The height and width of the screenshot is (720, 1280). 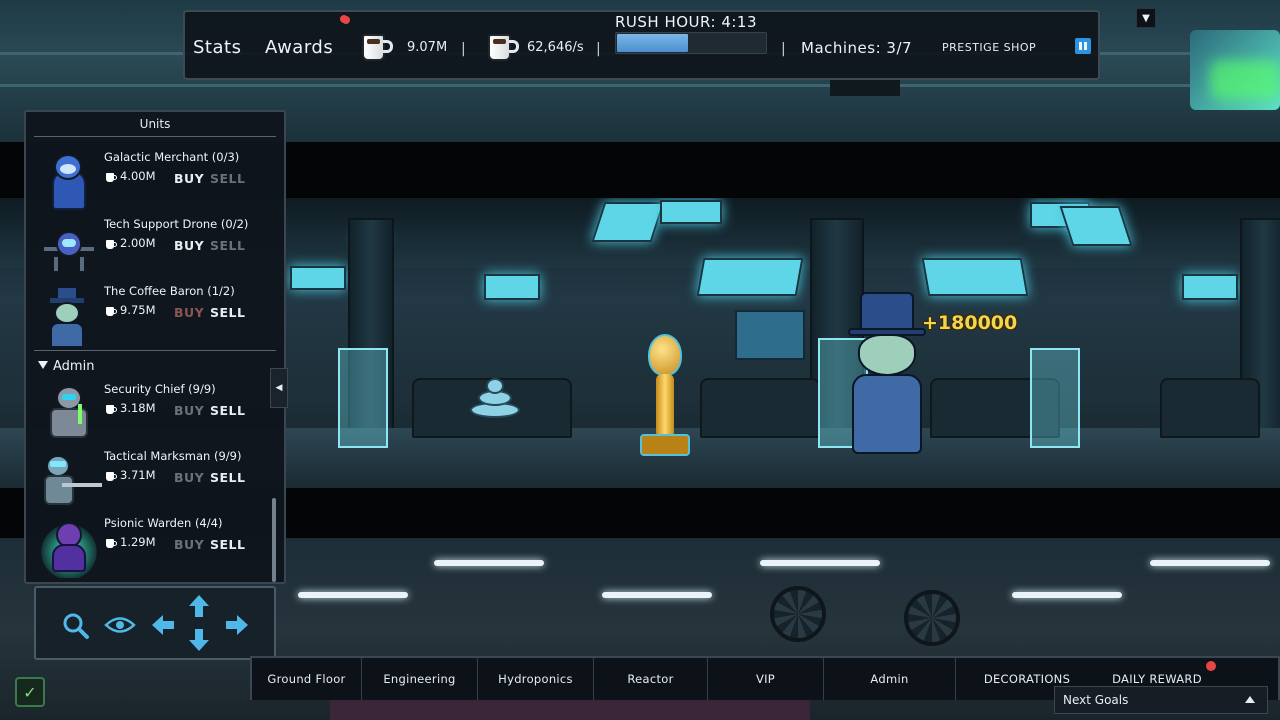 I want to click on admin-section-label: Admin, so click(x=74, y=366).